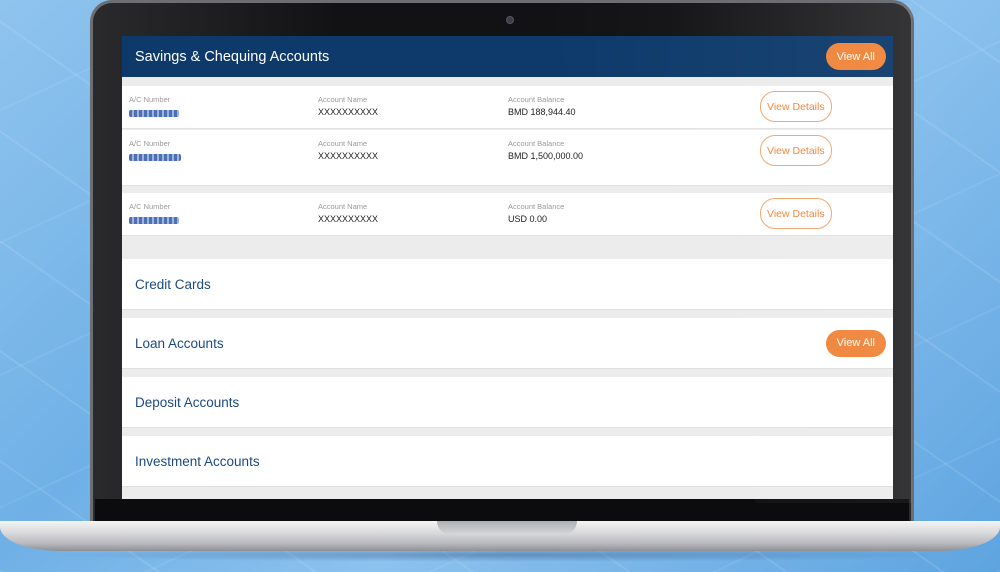 The image size is (1000, 572). Describe the element at coordinates (187, 402) in the screenshot. I see `deposit-accounts-title: Deposit Accounts` at that location.